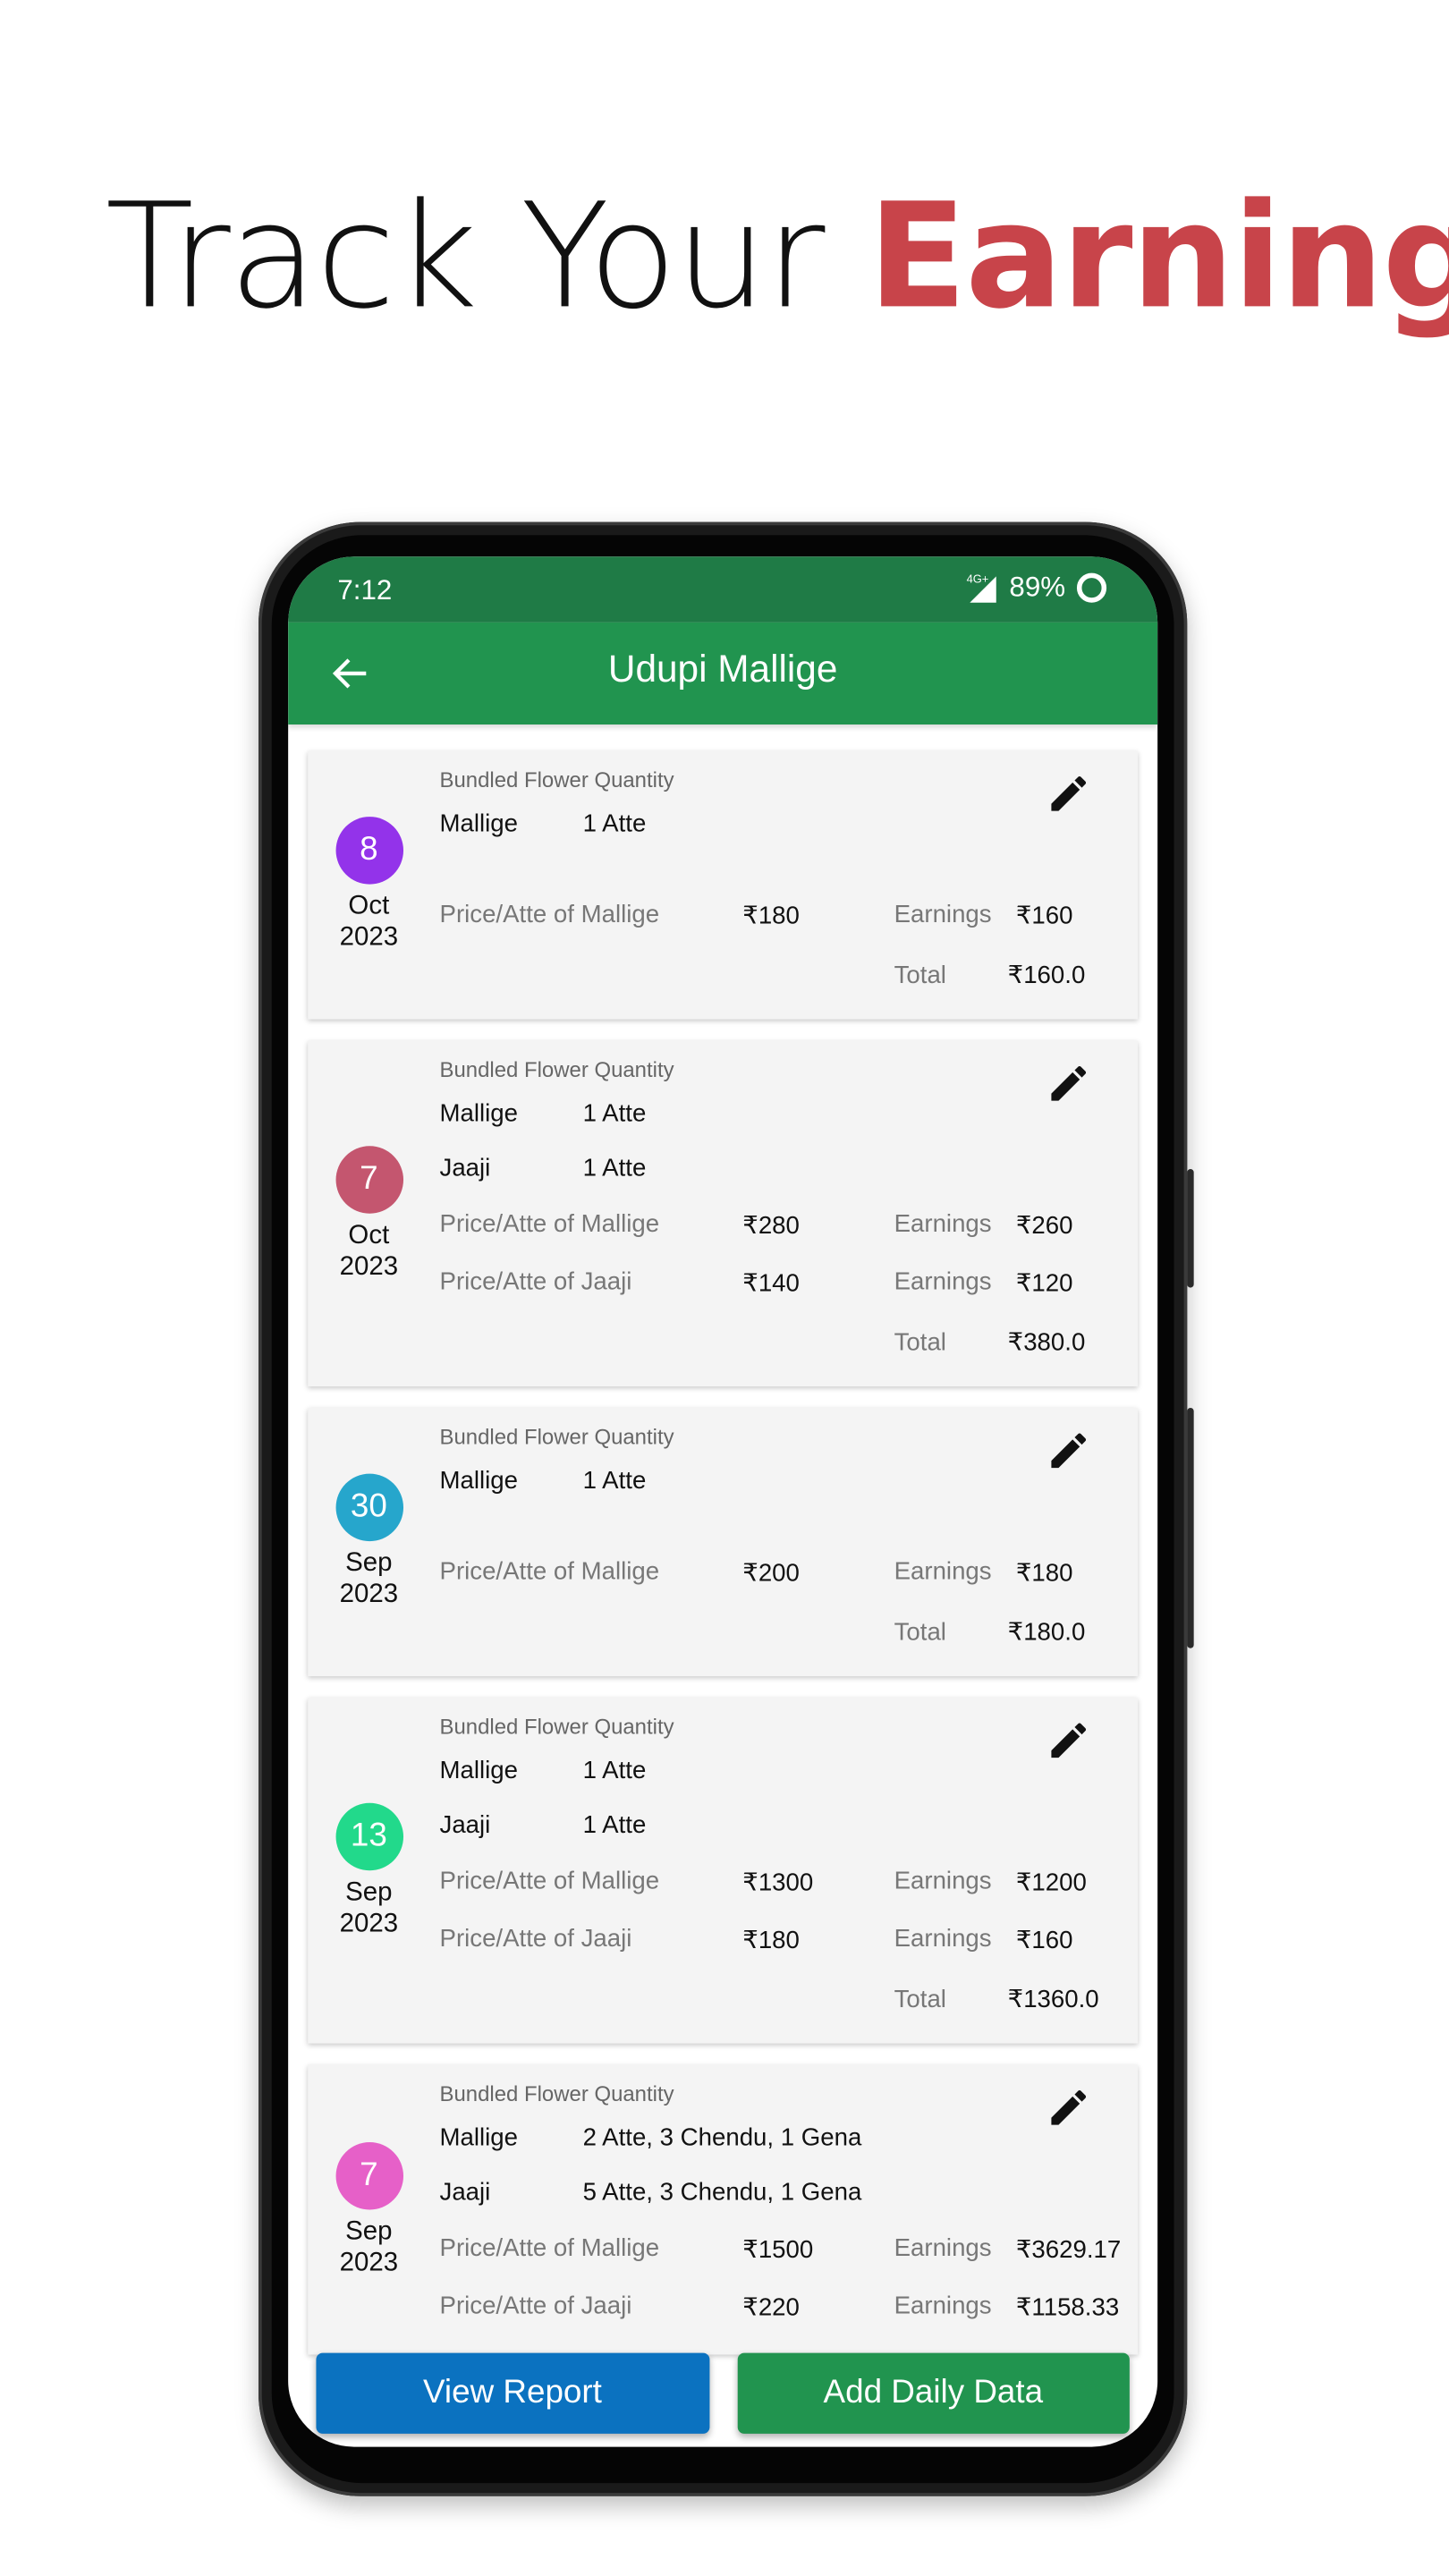  What do you see at coordinates (778, 2249) in the screenshot?
I see `price-value: ₹1500` at bounding box center [778, 2249].